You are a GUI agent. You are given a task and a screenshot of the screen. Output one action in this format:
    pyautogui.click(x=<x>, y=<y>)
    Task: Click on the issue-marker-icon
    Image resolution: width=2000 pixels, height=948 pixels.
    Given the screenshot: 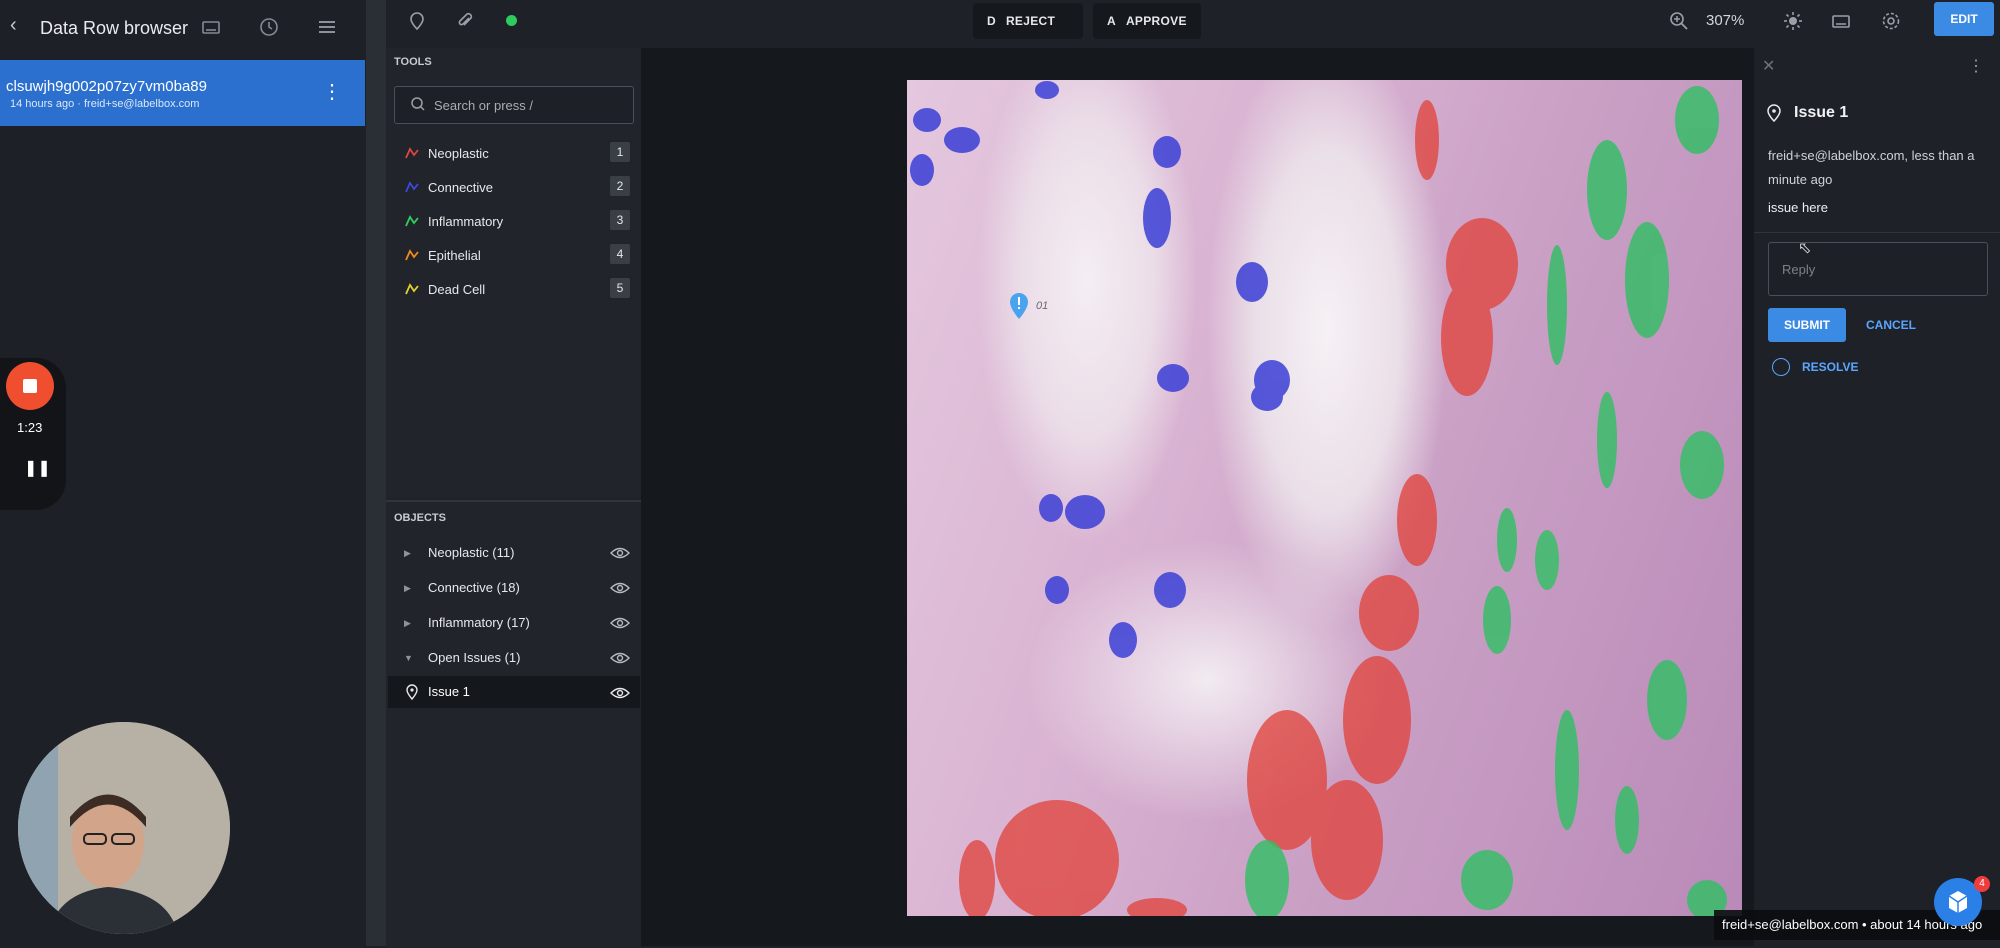 What is the action you would take?
    pyautogui.click(x=1019, y=306)
    